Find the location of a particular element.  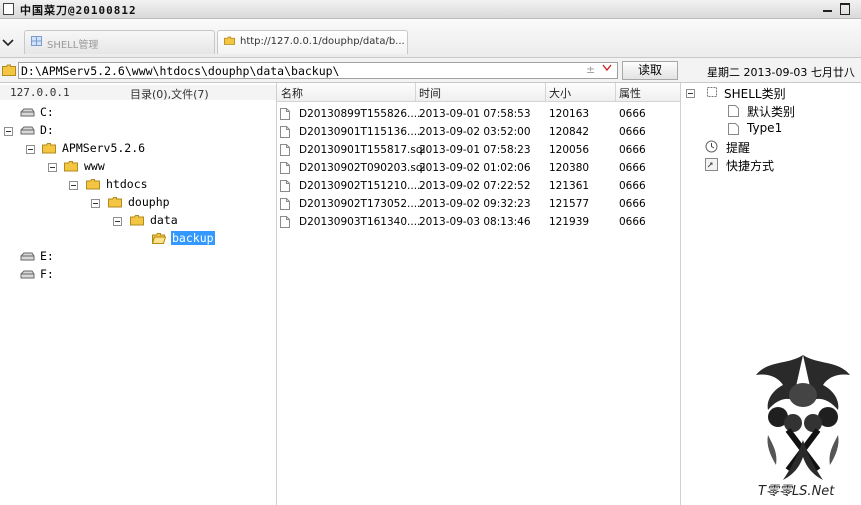

tab-list-chevron-icon is located at coordinates (9, 43).